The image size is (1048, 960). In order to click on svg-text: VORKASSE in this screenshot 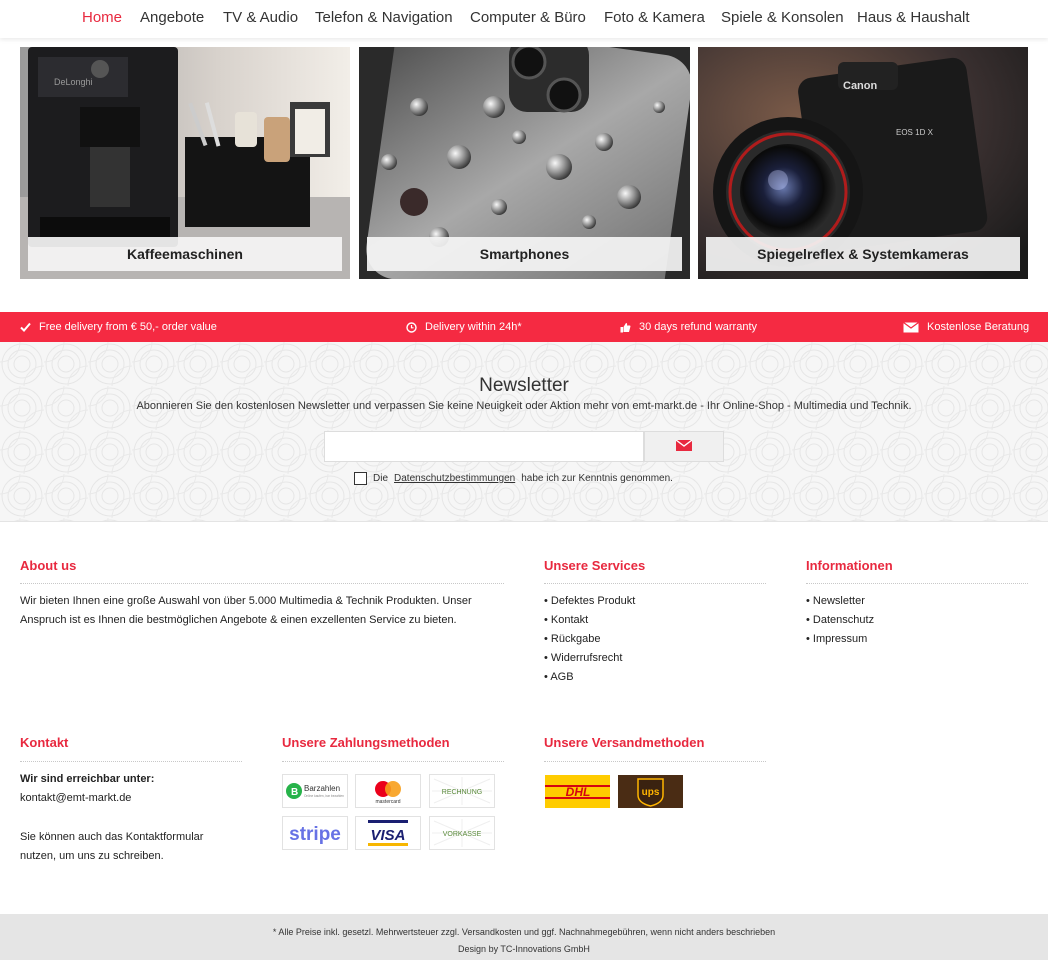, I will do `click(462, 834)`.